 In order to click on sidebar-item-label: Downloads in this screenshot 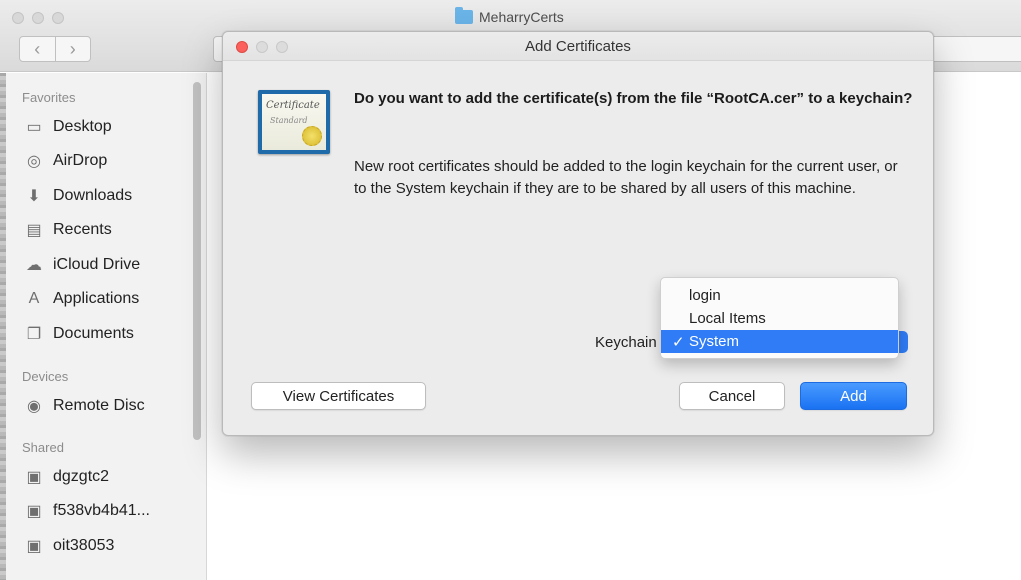, I will do `click(93, 195)`.